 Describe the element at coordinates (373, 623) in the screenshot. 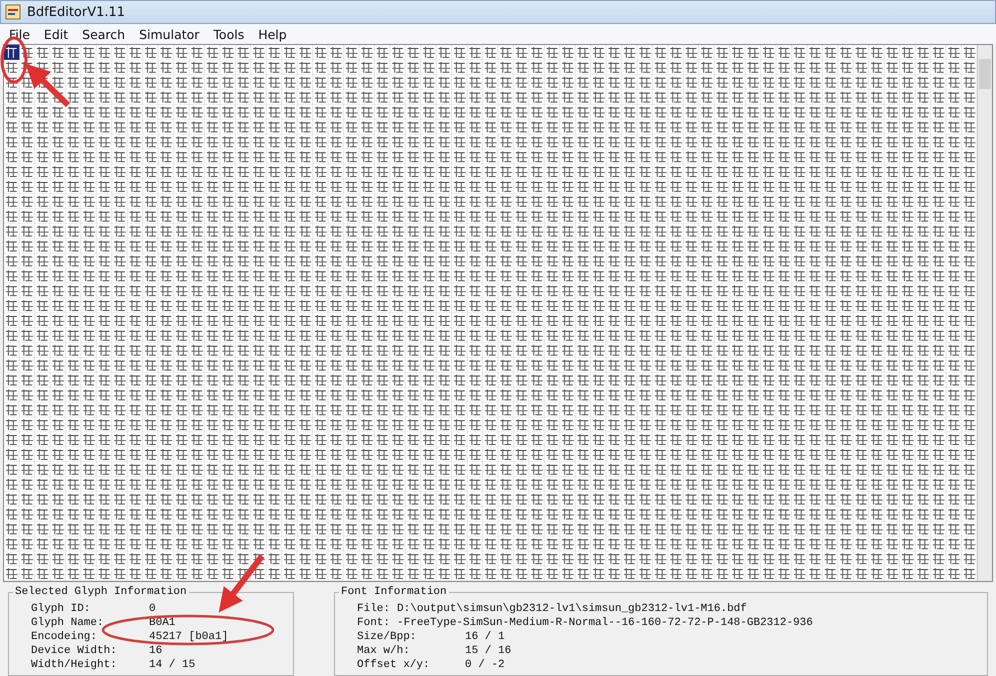

I see `field-label: Font:` at that location.